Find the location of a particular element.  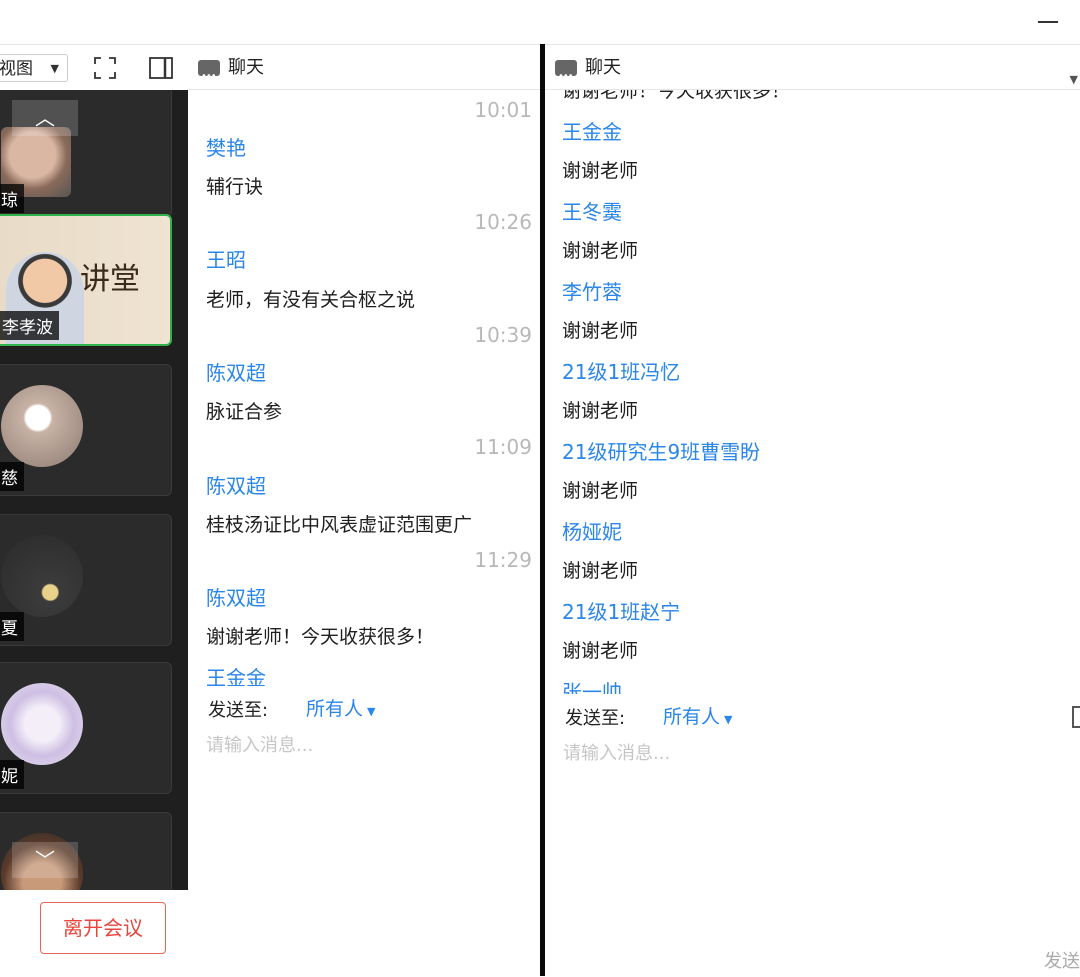

video-toolbar: 视图 ▼ is located at coordinates (94, 67).